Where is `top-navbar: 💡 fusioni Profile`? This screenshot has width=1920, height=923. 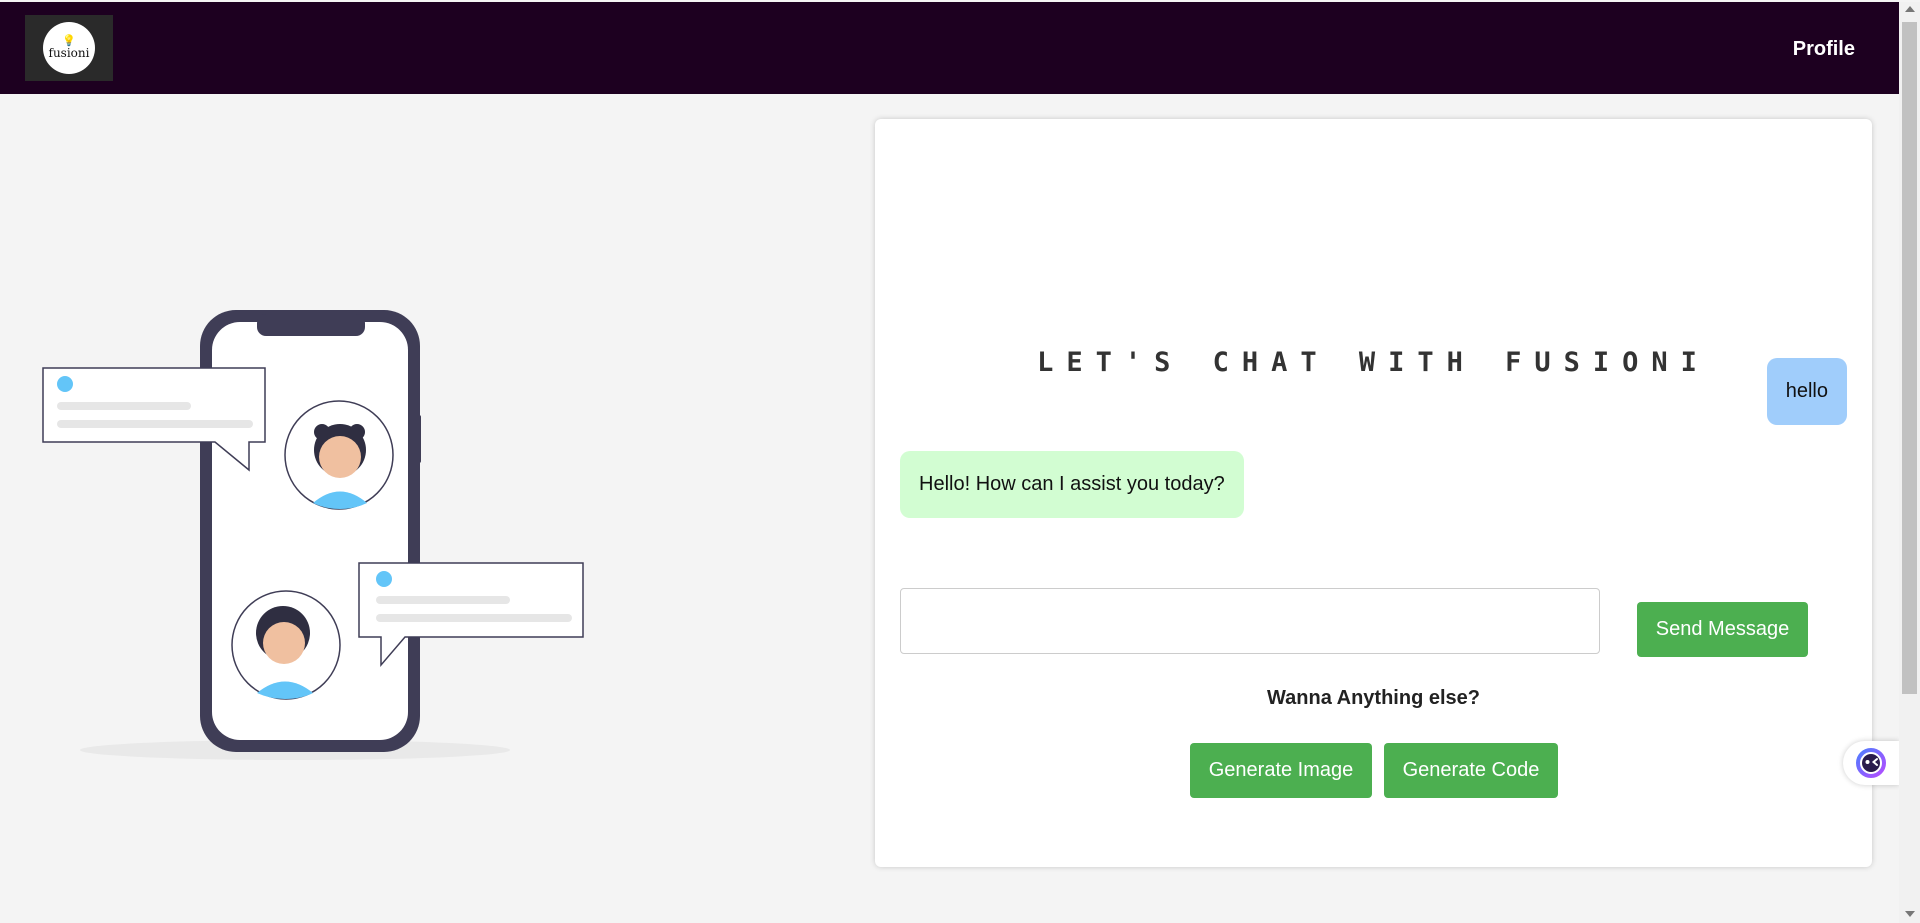
top-navbar: 💡 fusioni Profile is located at coordinates (949, 48).